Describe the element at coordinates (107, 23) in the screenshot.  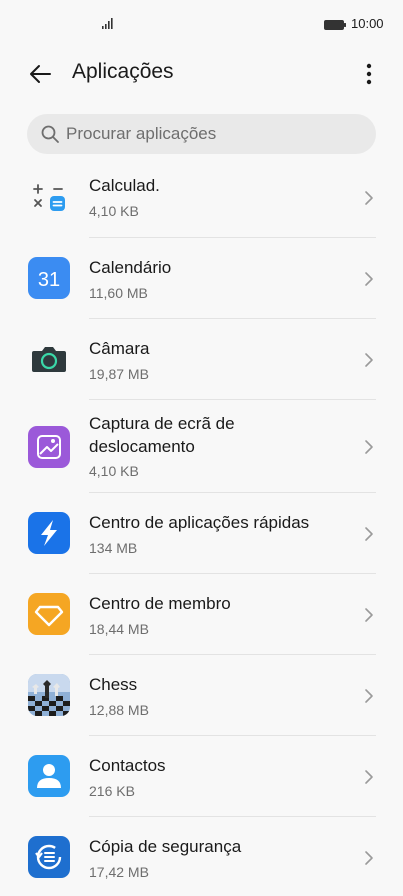
I see `signal-icon` at that location.